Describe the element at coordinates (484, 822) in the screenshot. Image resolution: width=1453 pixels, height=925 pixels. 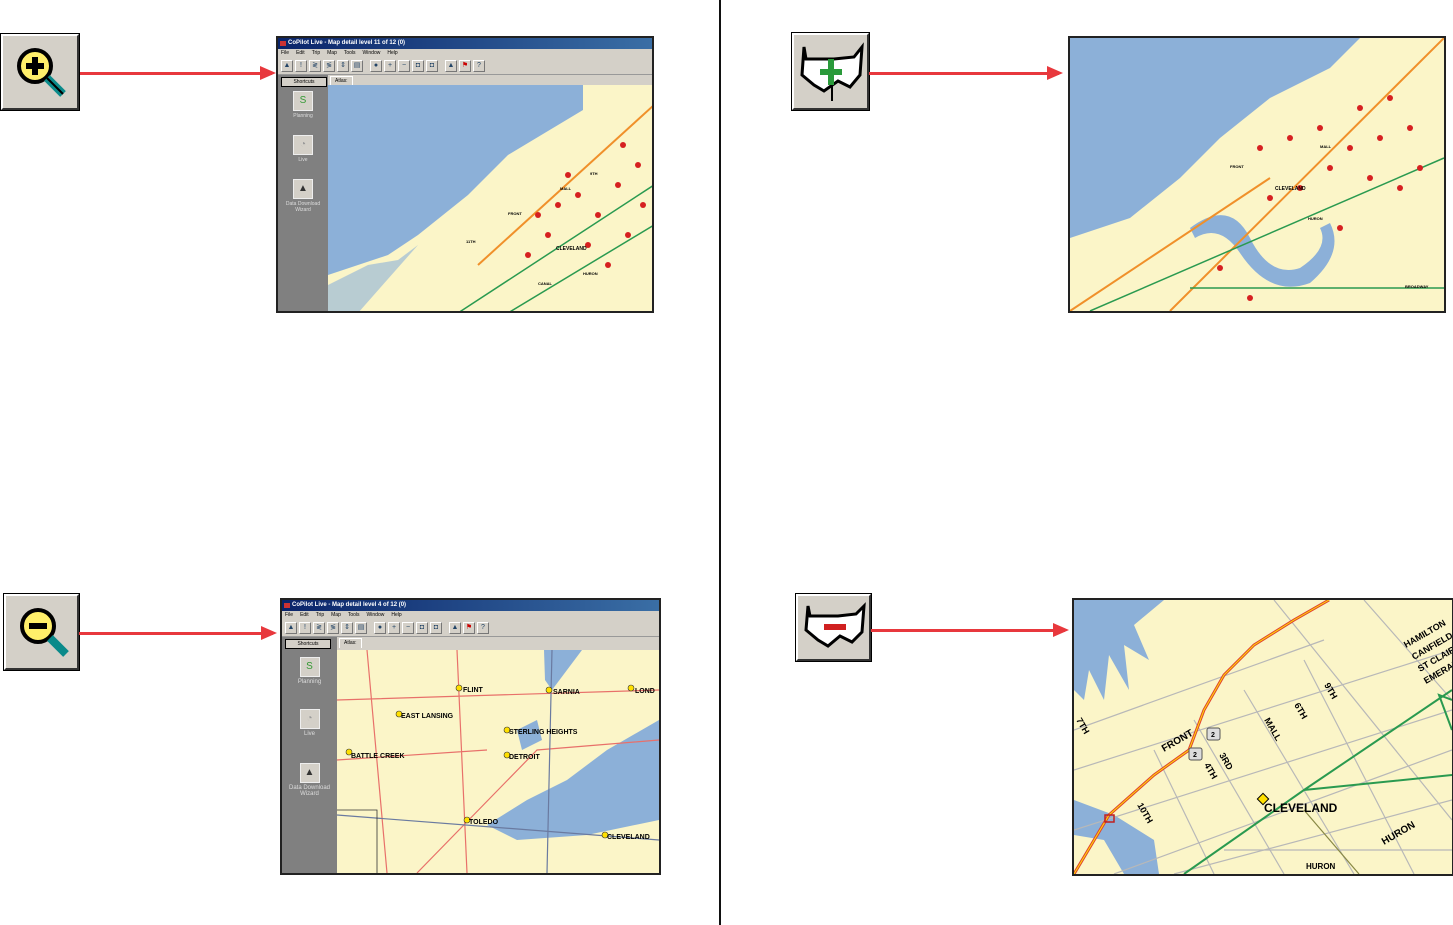
I see `map-label: TOLEDO` at that location.